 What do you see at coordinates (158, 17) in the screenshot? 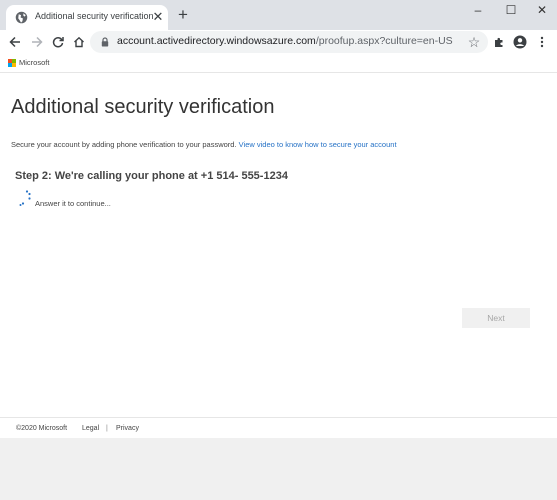
I see `tab-close-icon: ✕` at bounding box center [158, 17].